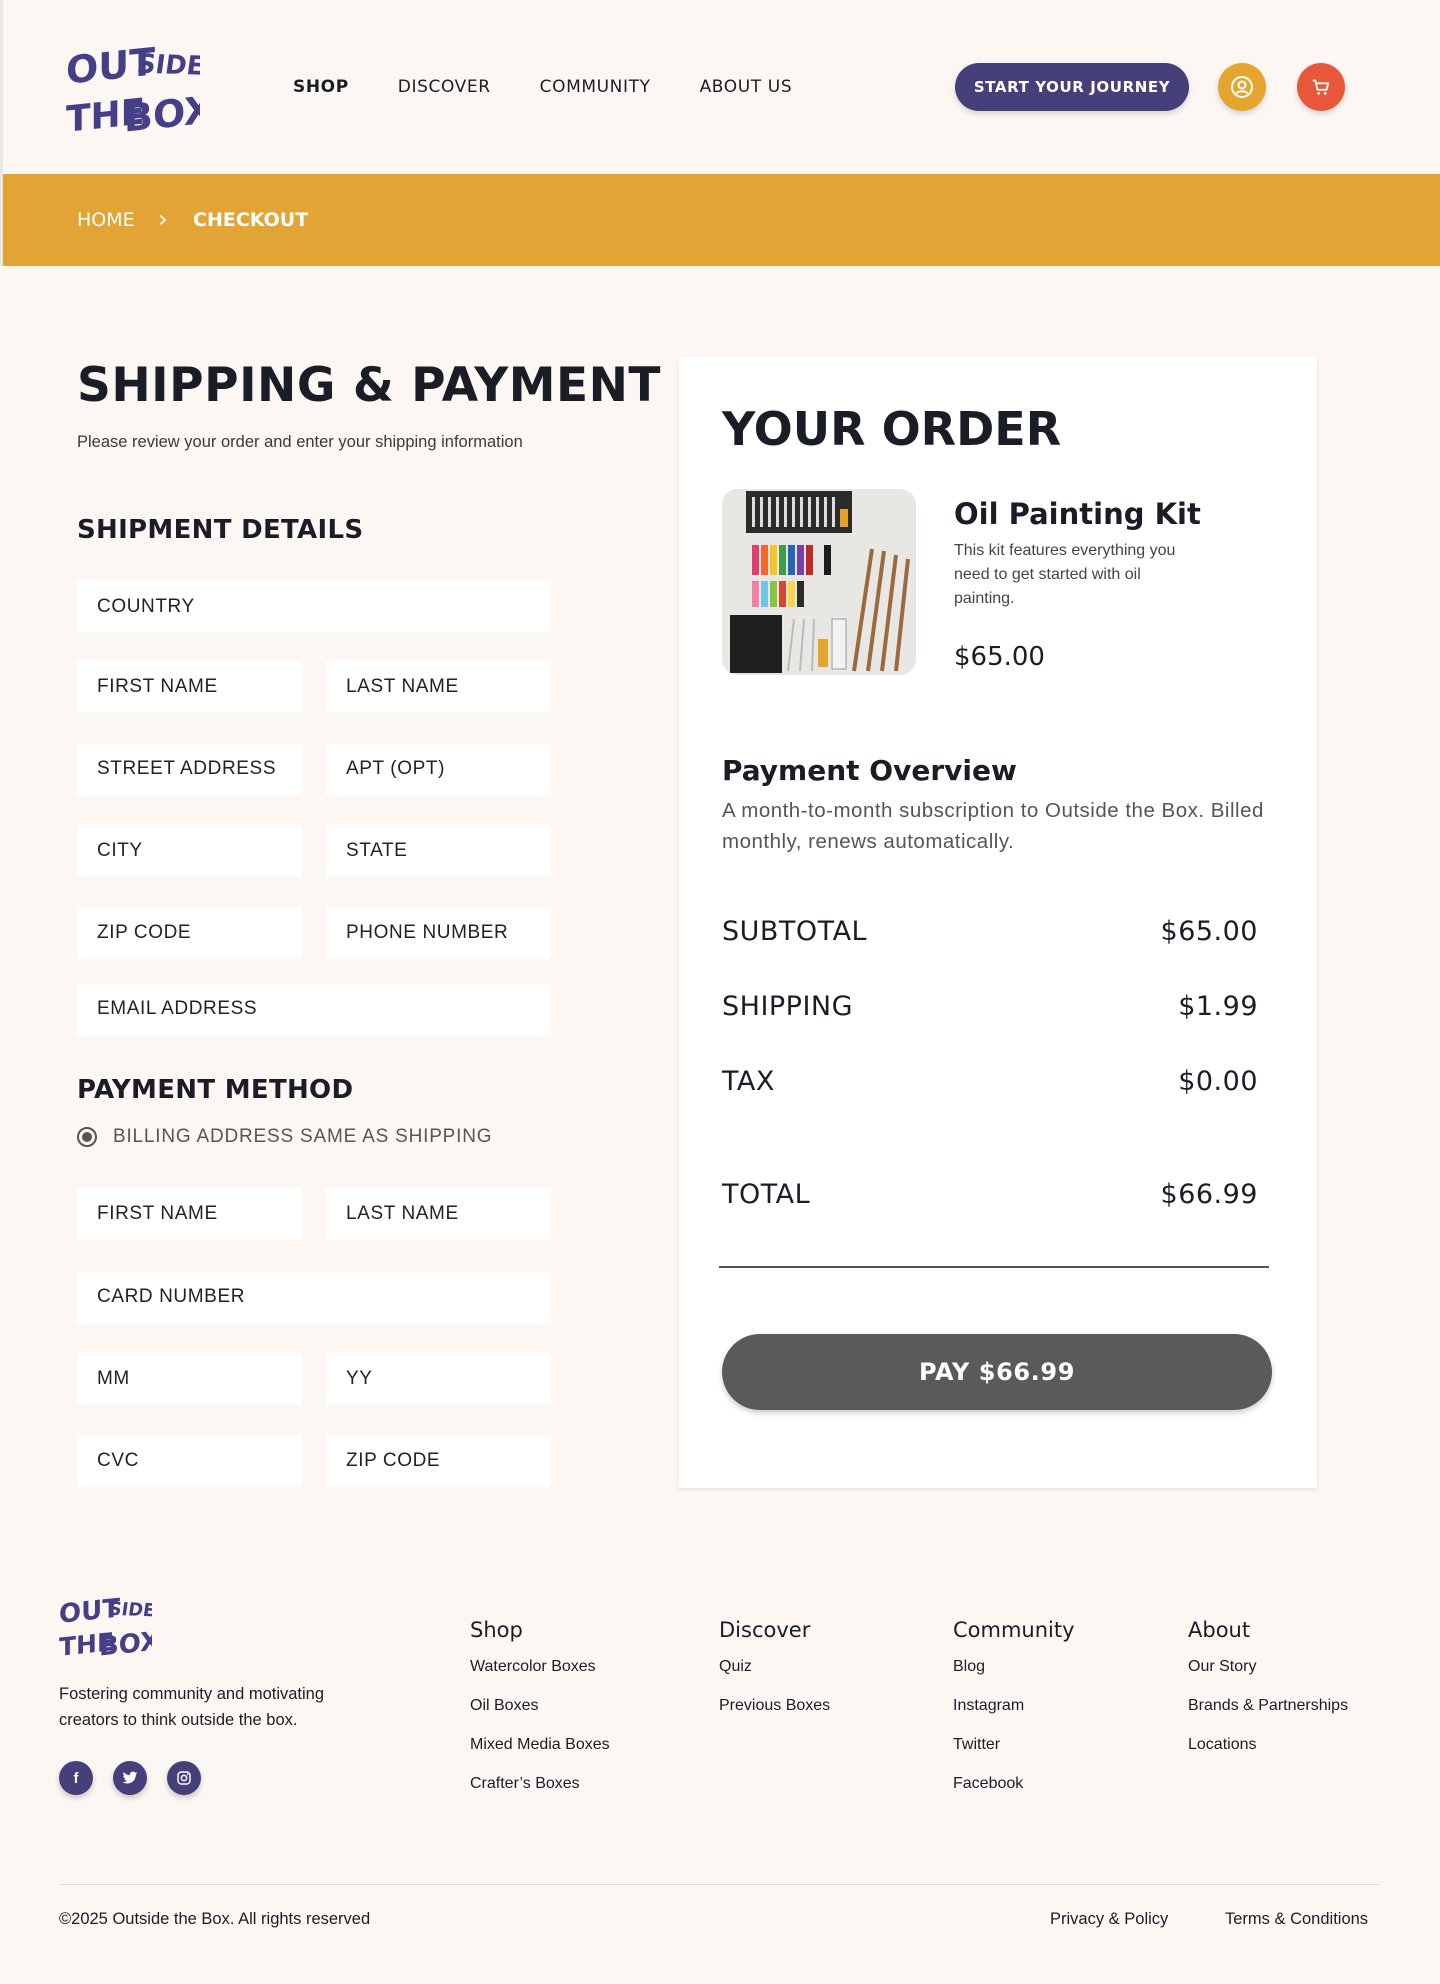 The width and height of the screenshot is (1440, 1984). Describe the element at coordinates (1209, 931) in the screenshot. I see `subtotal-value: $65.00` at that location.